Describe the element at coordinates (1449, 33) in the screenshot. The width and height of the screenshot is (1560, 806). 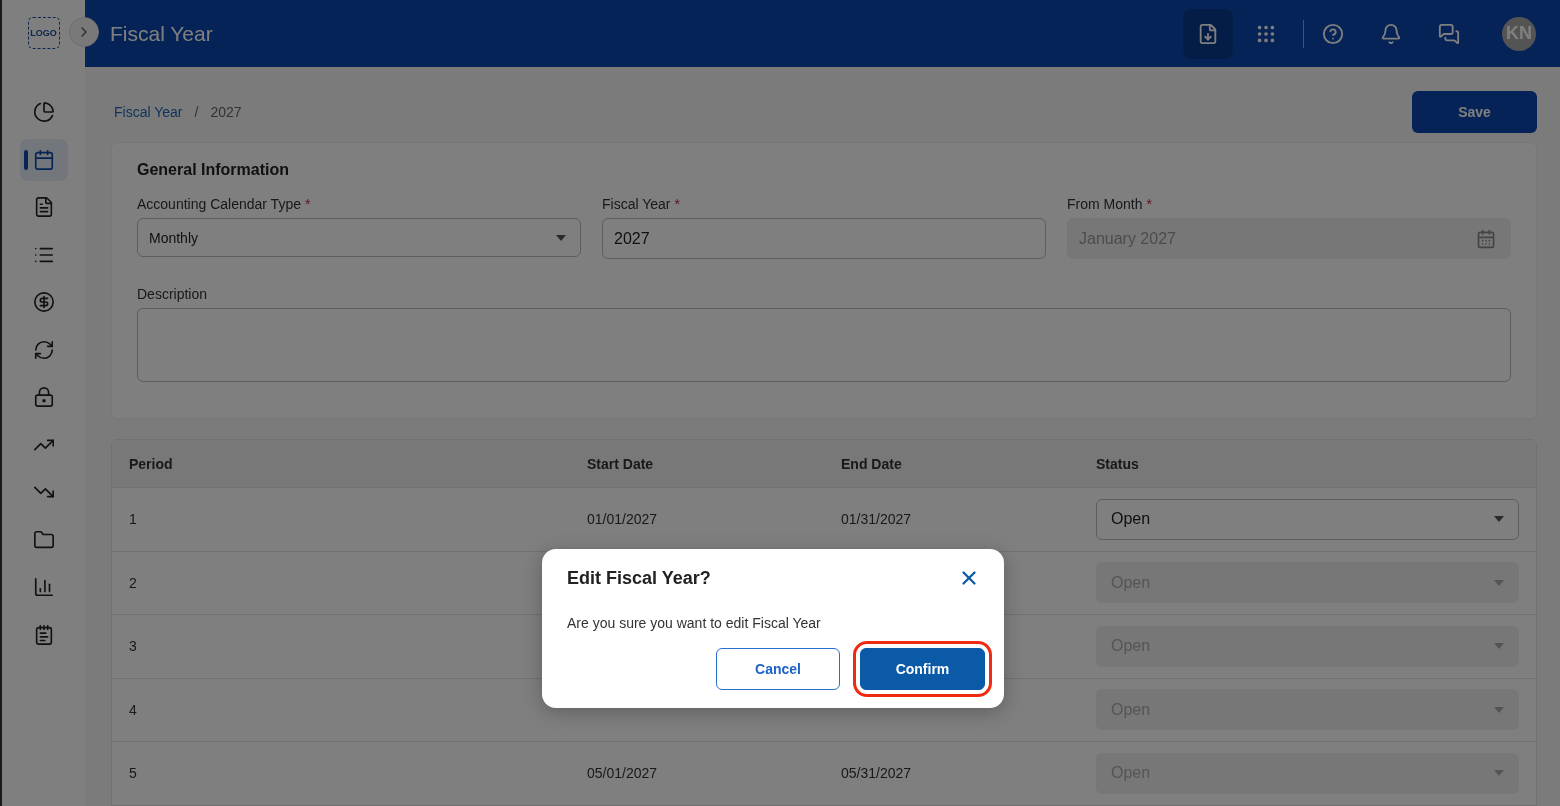
I see `chat-bubbles-icon` at that location.